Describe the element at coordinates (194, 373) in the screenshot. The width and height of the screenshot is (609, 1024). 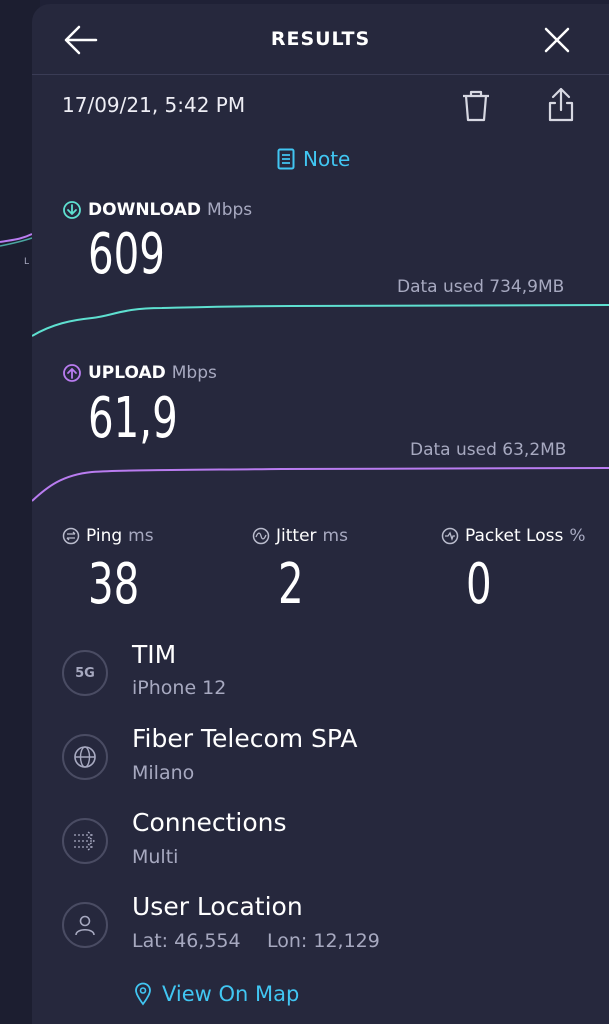
I see `upload-unit: Mbps` at that location.